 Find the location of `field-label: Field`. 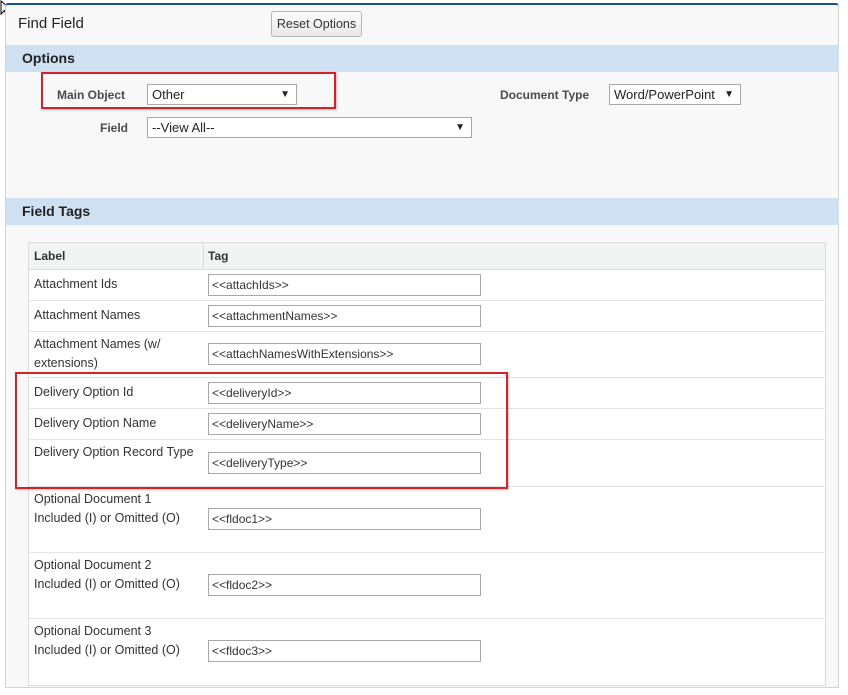

field-label: Field is located at coordinates (114, 128).